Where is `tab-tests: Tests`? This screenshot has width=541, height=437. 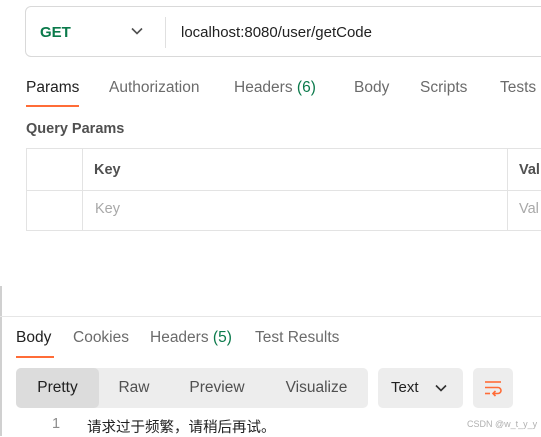
tab-tests: Tests is located at coordinates (518, 88).